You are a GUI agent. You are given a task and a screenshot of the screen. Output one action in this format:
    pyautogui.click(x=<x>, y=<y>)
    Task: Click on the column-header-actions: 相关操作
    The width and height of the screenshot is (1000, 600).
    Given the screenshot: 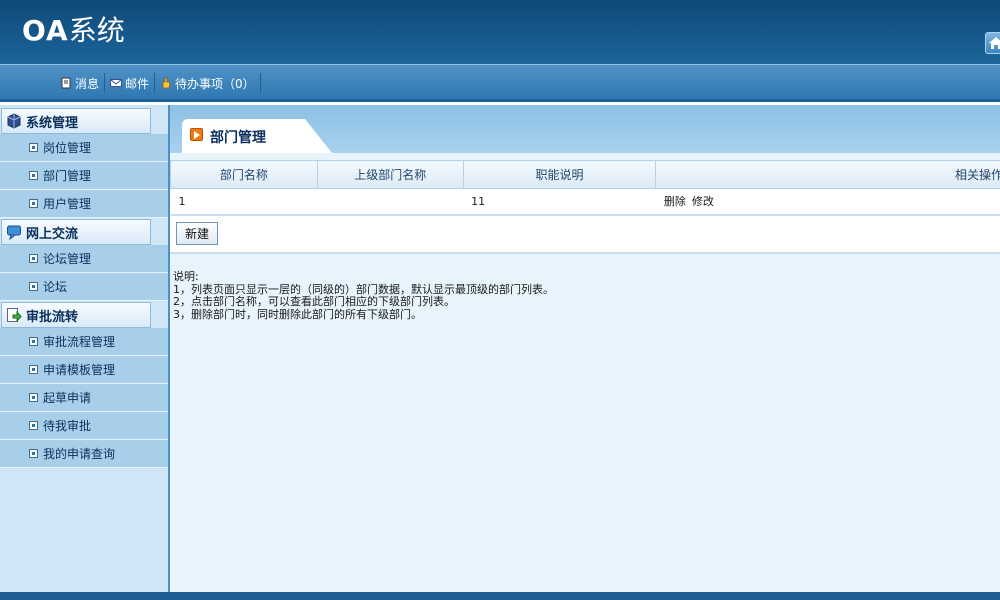 What is the action you would take?
    pyautogui.click(x=827, y=174)
    